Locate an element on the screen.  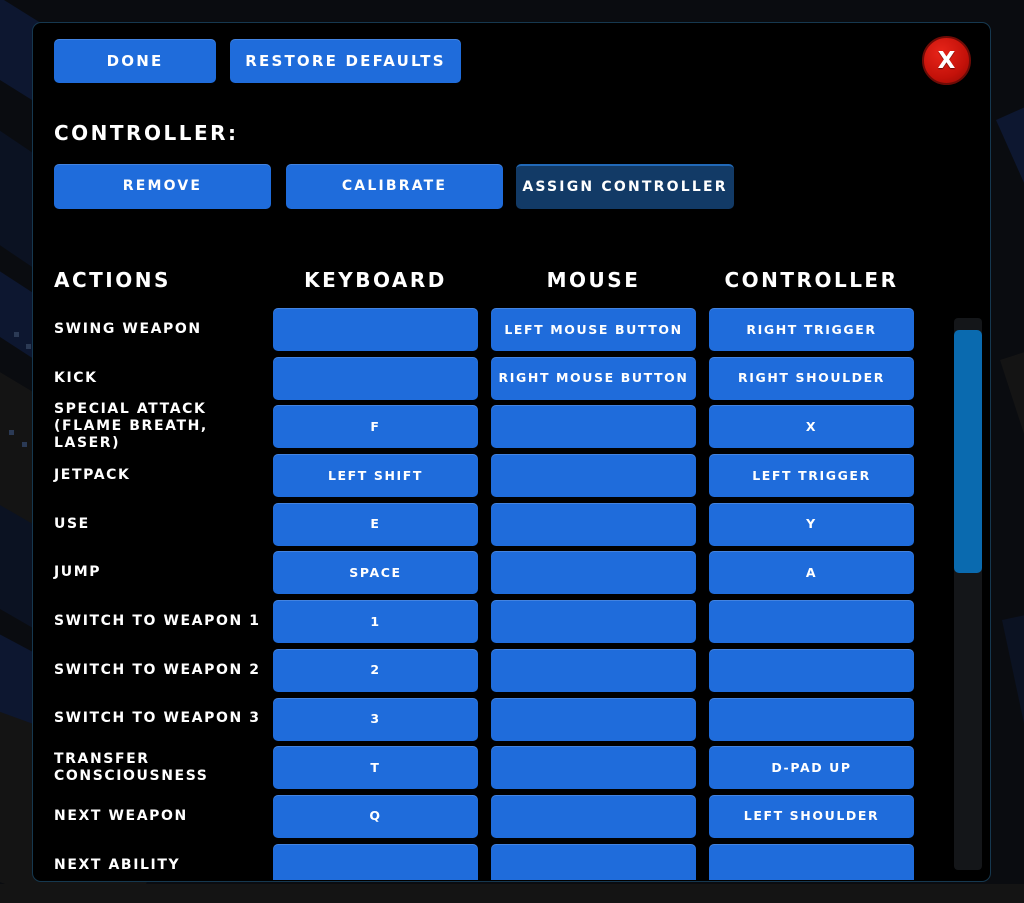
binding-cell-mouse: LEFT MOUSE BUTTON is located at coordinates (593, 329).